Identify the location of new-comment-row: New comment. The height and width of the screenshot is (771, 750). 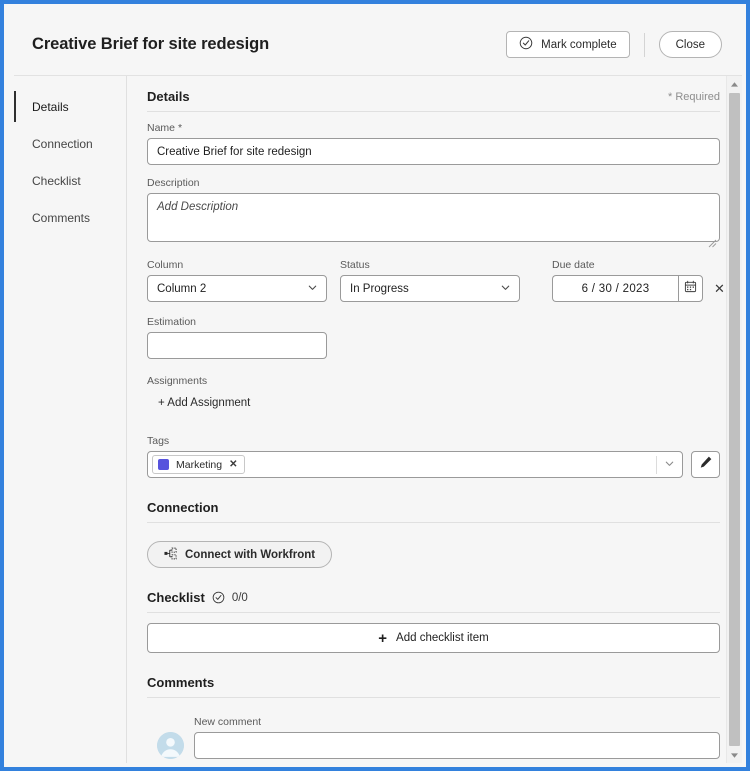
(433, 737).